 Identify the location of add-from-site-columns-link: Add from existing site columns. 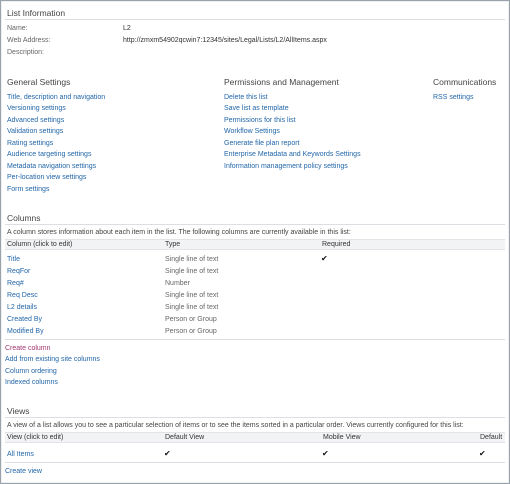
(52, 359).